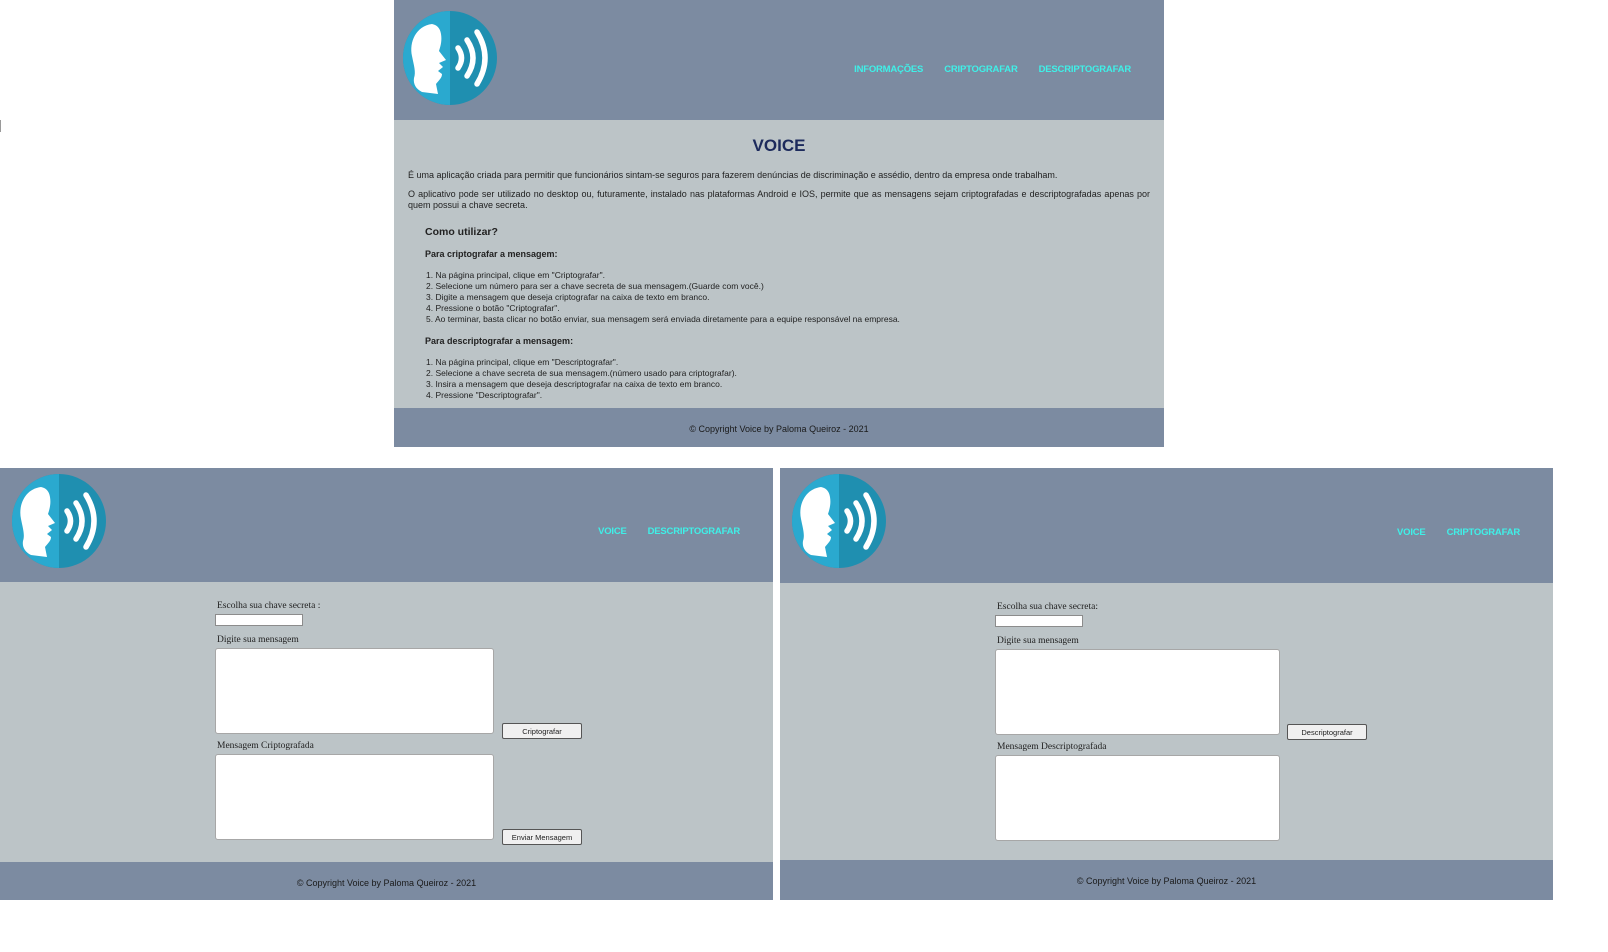 The image size is (1608, 952). What do you see at coordinates (1052, 747) in the screenshot?
I see `decrypted-message-label: Mensagem Descriptografada` at bounding box center [1052, 747].